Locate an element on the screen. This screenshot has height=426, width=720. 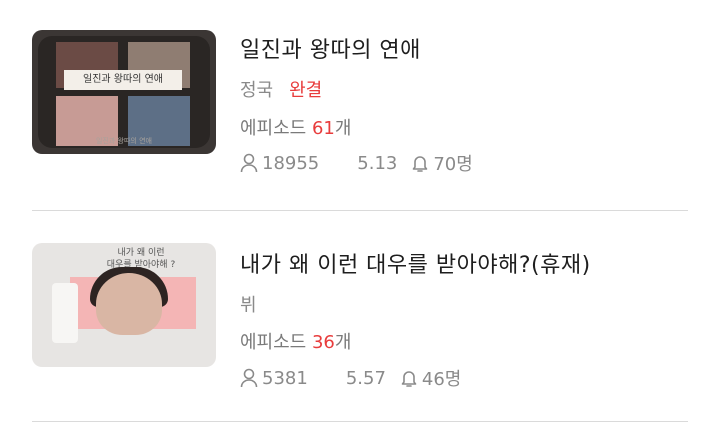
episode-count: 에피소드 61개 is located at coordinates (295, 127).